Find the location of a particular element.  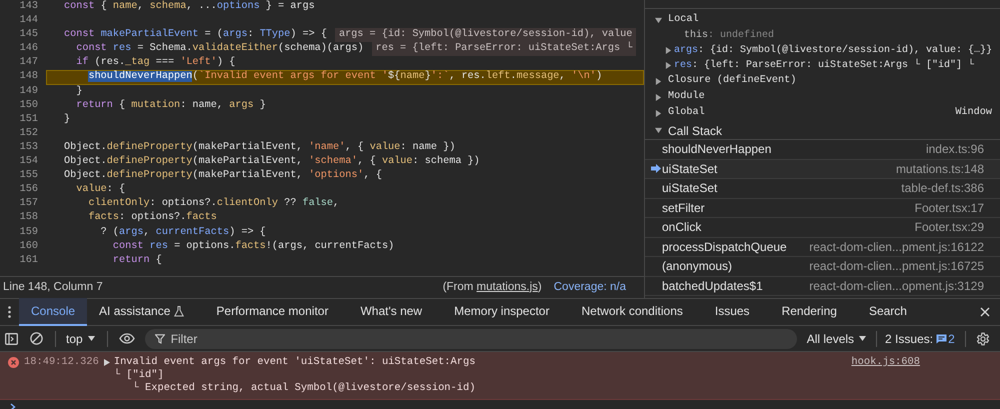

eye-icon is located at coordinates (126, 338).